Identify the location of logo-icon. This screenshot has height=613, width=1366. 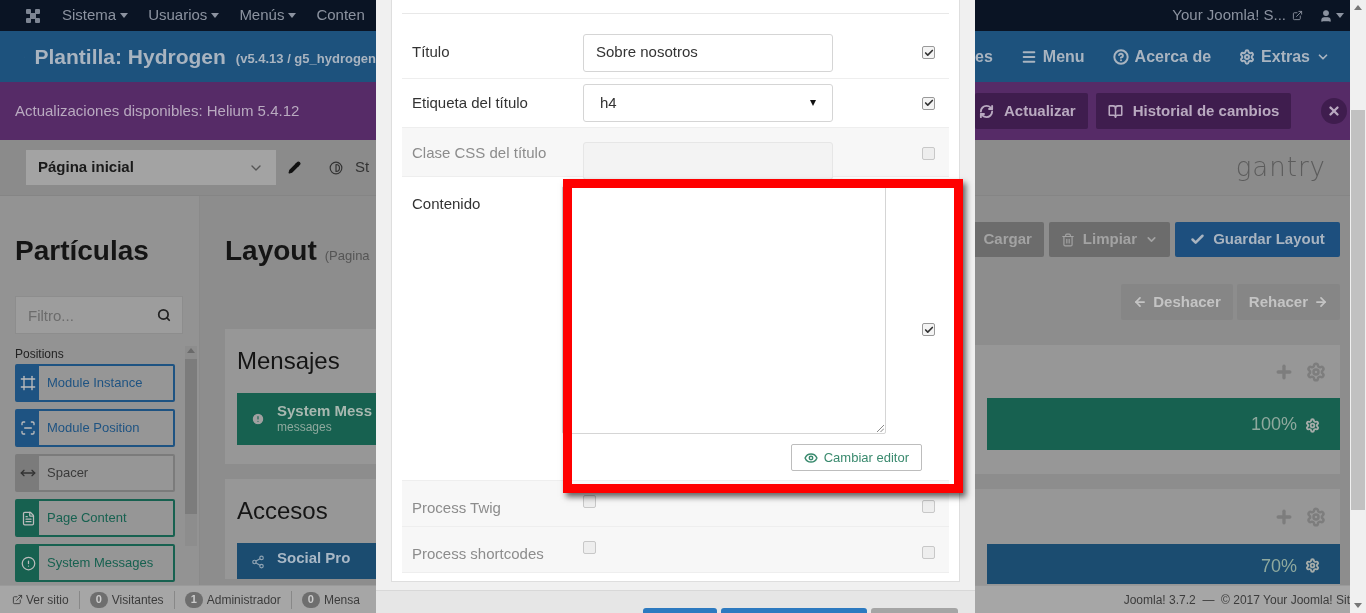
(33, 15).